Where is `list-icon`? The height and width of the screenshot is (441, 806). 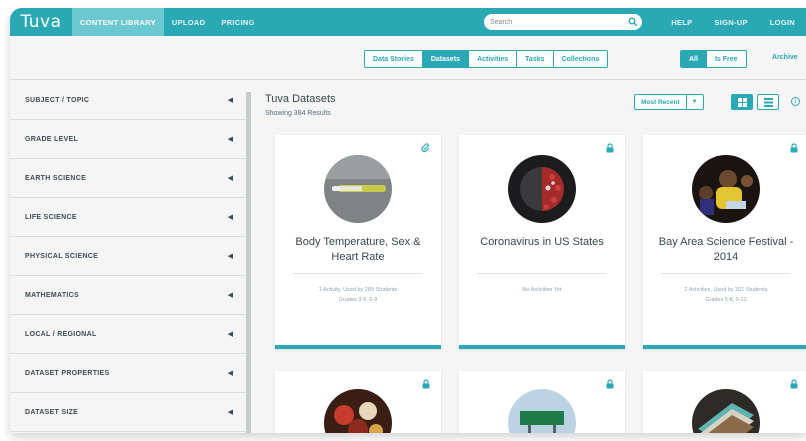 list-icon is located at coordinates (768, 102).